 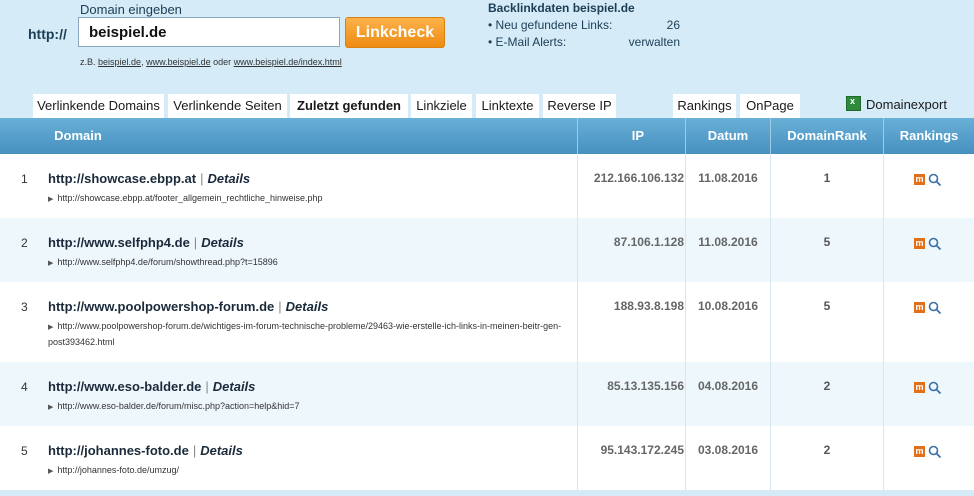 I want to click on domain-input, so click(x=209, y=32).